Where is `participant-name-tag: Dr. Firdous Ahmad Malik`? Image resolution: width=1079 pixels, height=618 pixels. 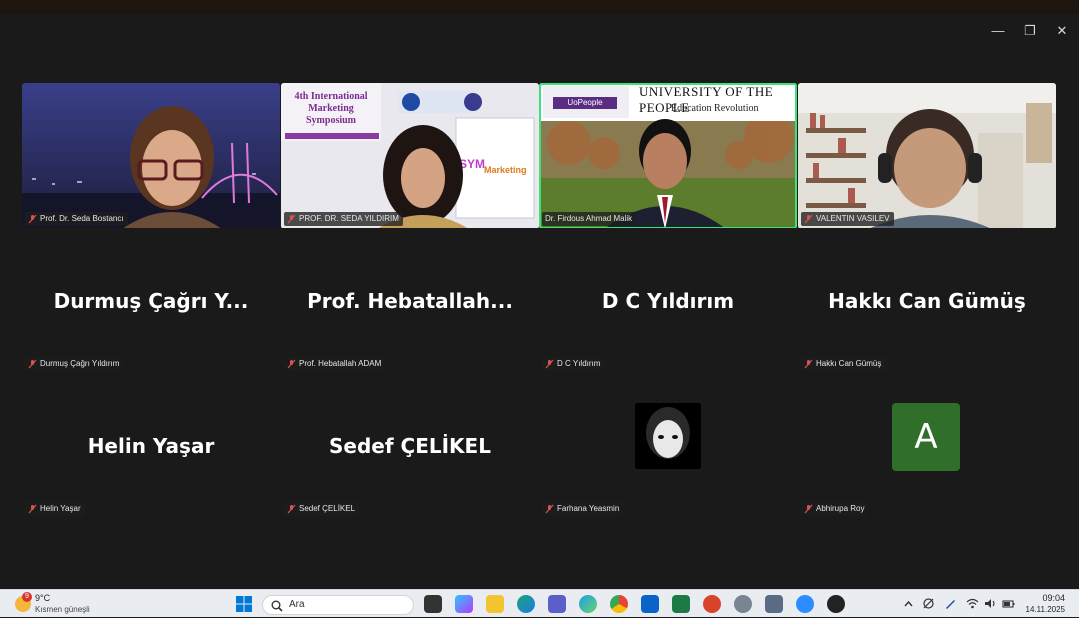
participant-name-tag: Dr. Firdous Ahmad Malik is located at coordinates (589, 219).